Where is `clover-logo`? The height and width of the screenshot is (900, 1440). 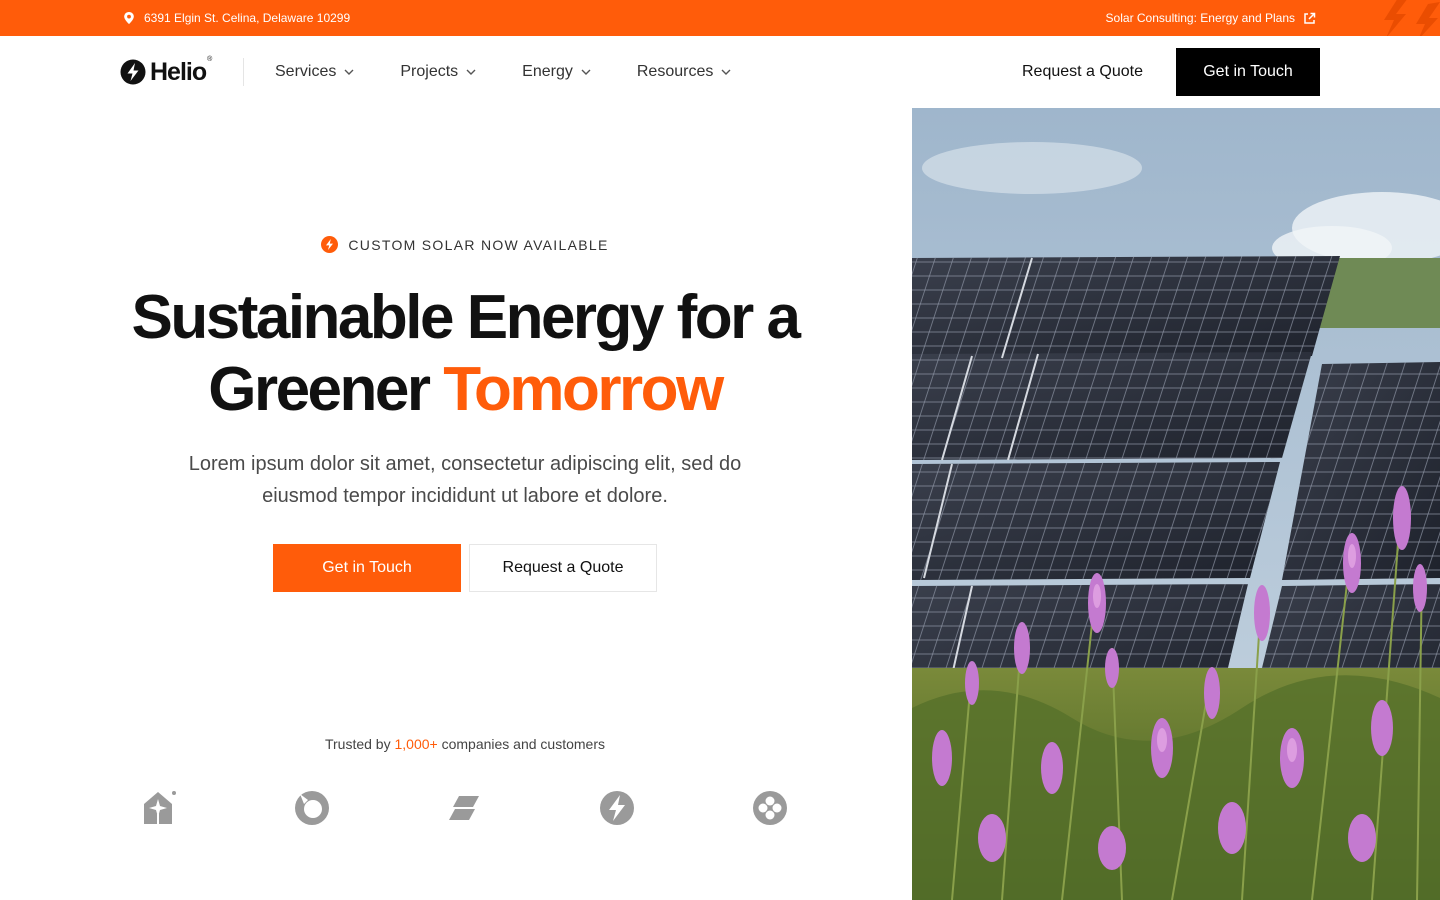
clover-logo is located at coordinates (770, 808).